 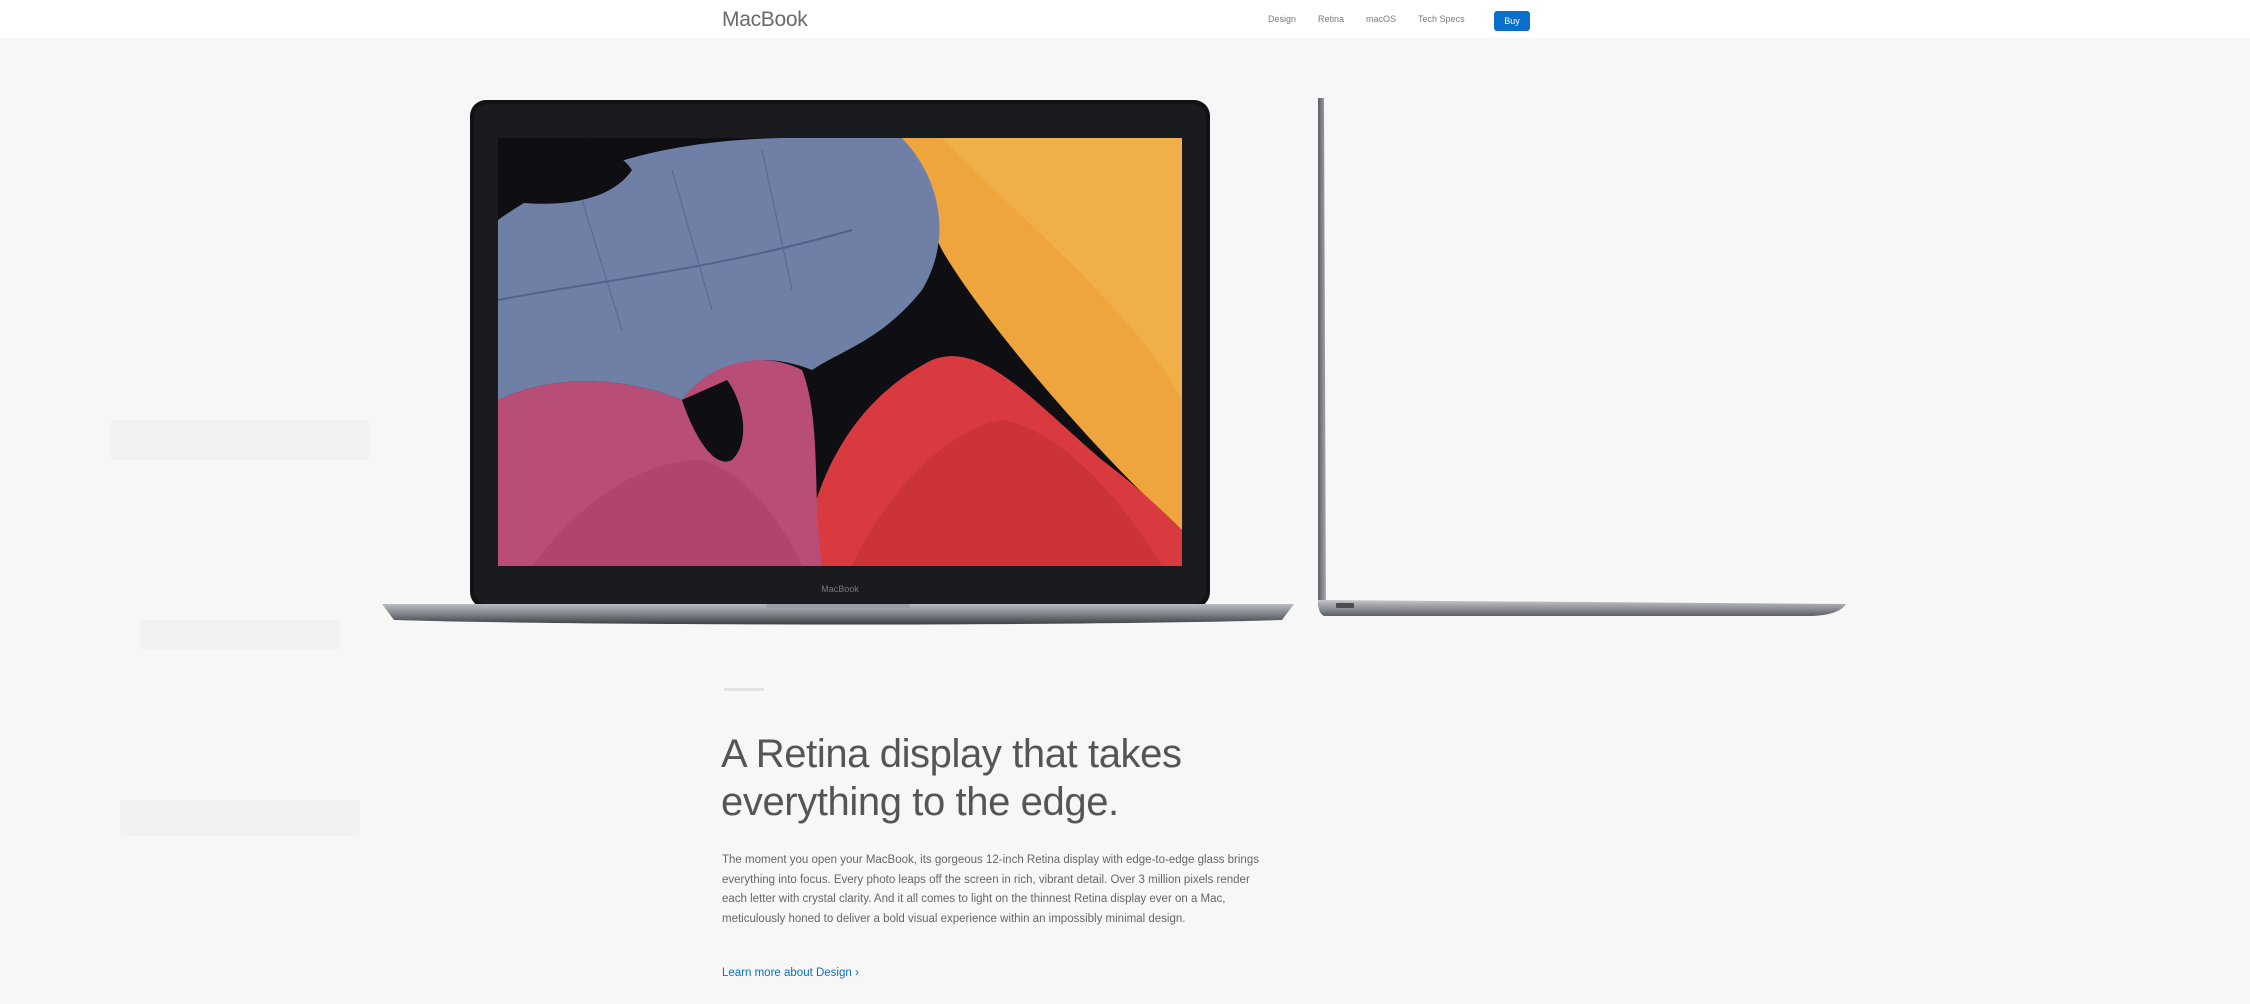 What do you see at coordinates (951, 754) in the screenshot?
I see `headline-line-1: A Retina display that takes` at bounding box center [951, 754].